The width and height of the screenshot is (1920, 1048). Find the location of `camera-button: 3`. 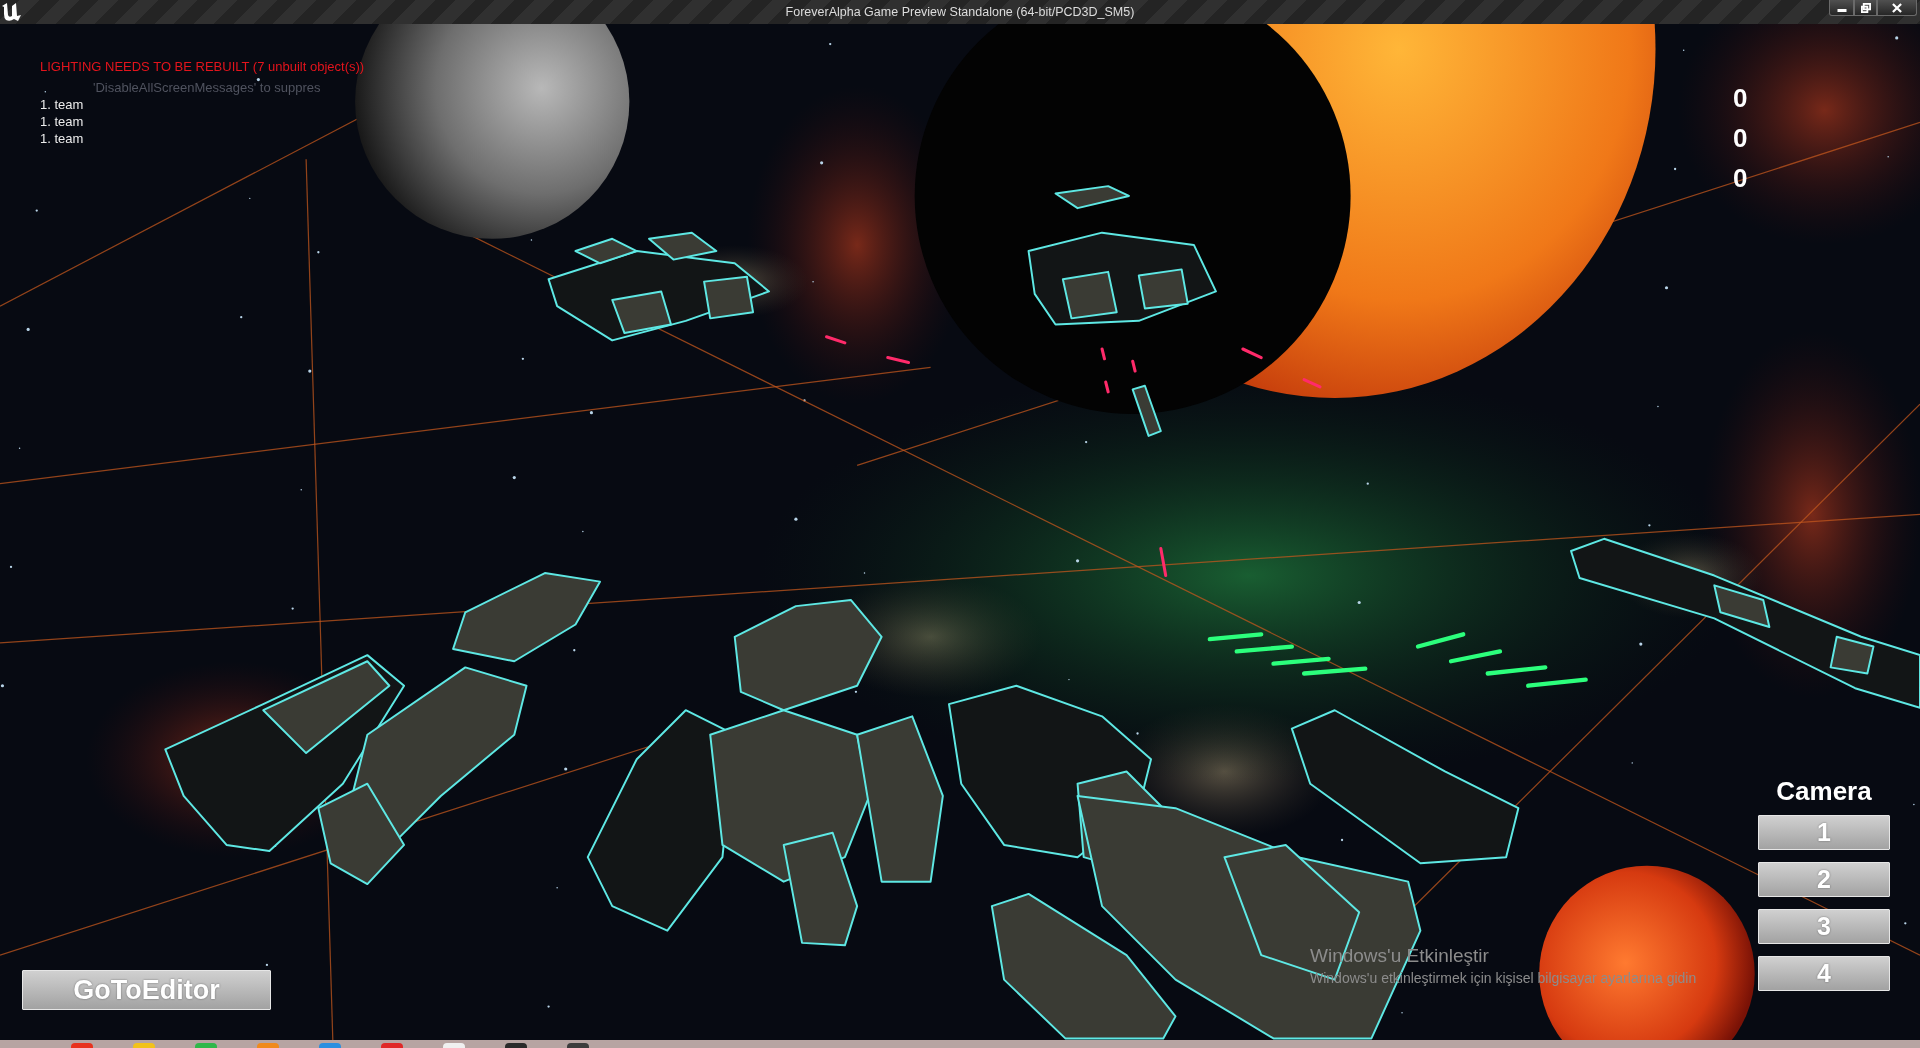

camera-button: 3 is located at coordinates (1824, 926).